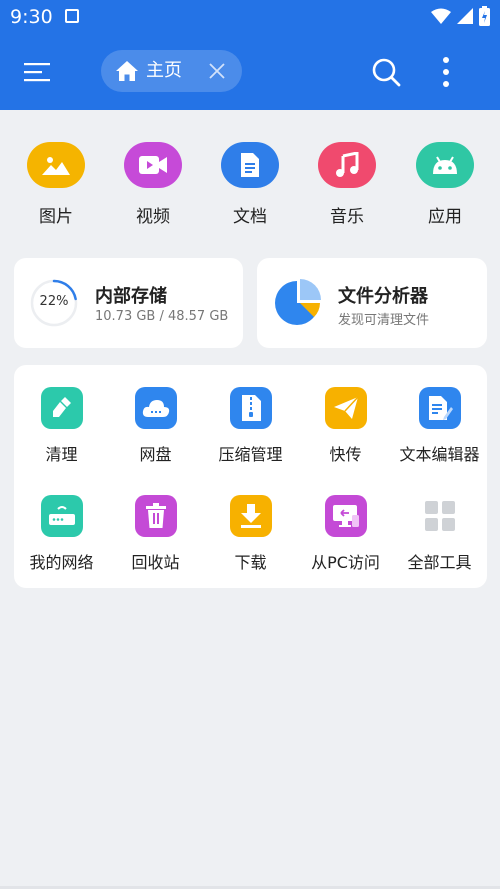 The image size is (500, 889). I want to click on category-documents: 文档, so click(250, 187).